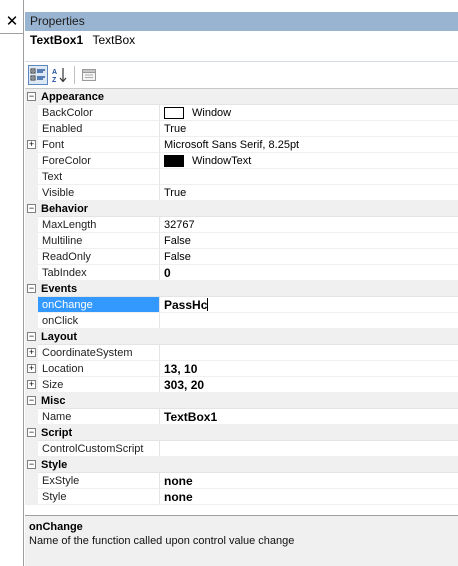  What do you see at coordinates (99, 481) in the screenshot?
I see `property-name: ExStyle` at bounding box center [99, 481].